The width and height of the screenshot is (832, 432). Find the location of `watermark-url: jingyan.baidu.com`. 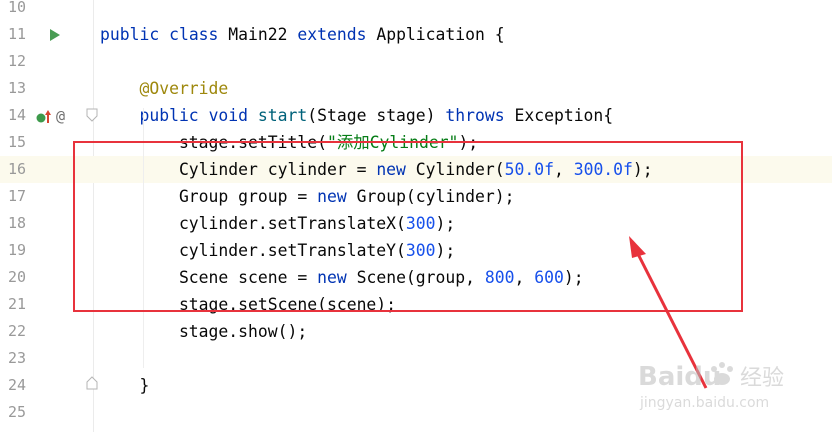

watermark-url: jingyan.baidu.com is located at coordinates (704, 403).